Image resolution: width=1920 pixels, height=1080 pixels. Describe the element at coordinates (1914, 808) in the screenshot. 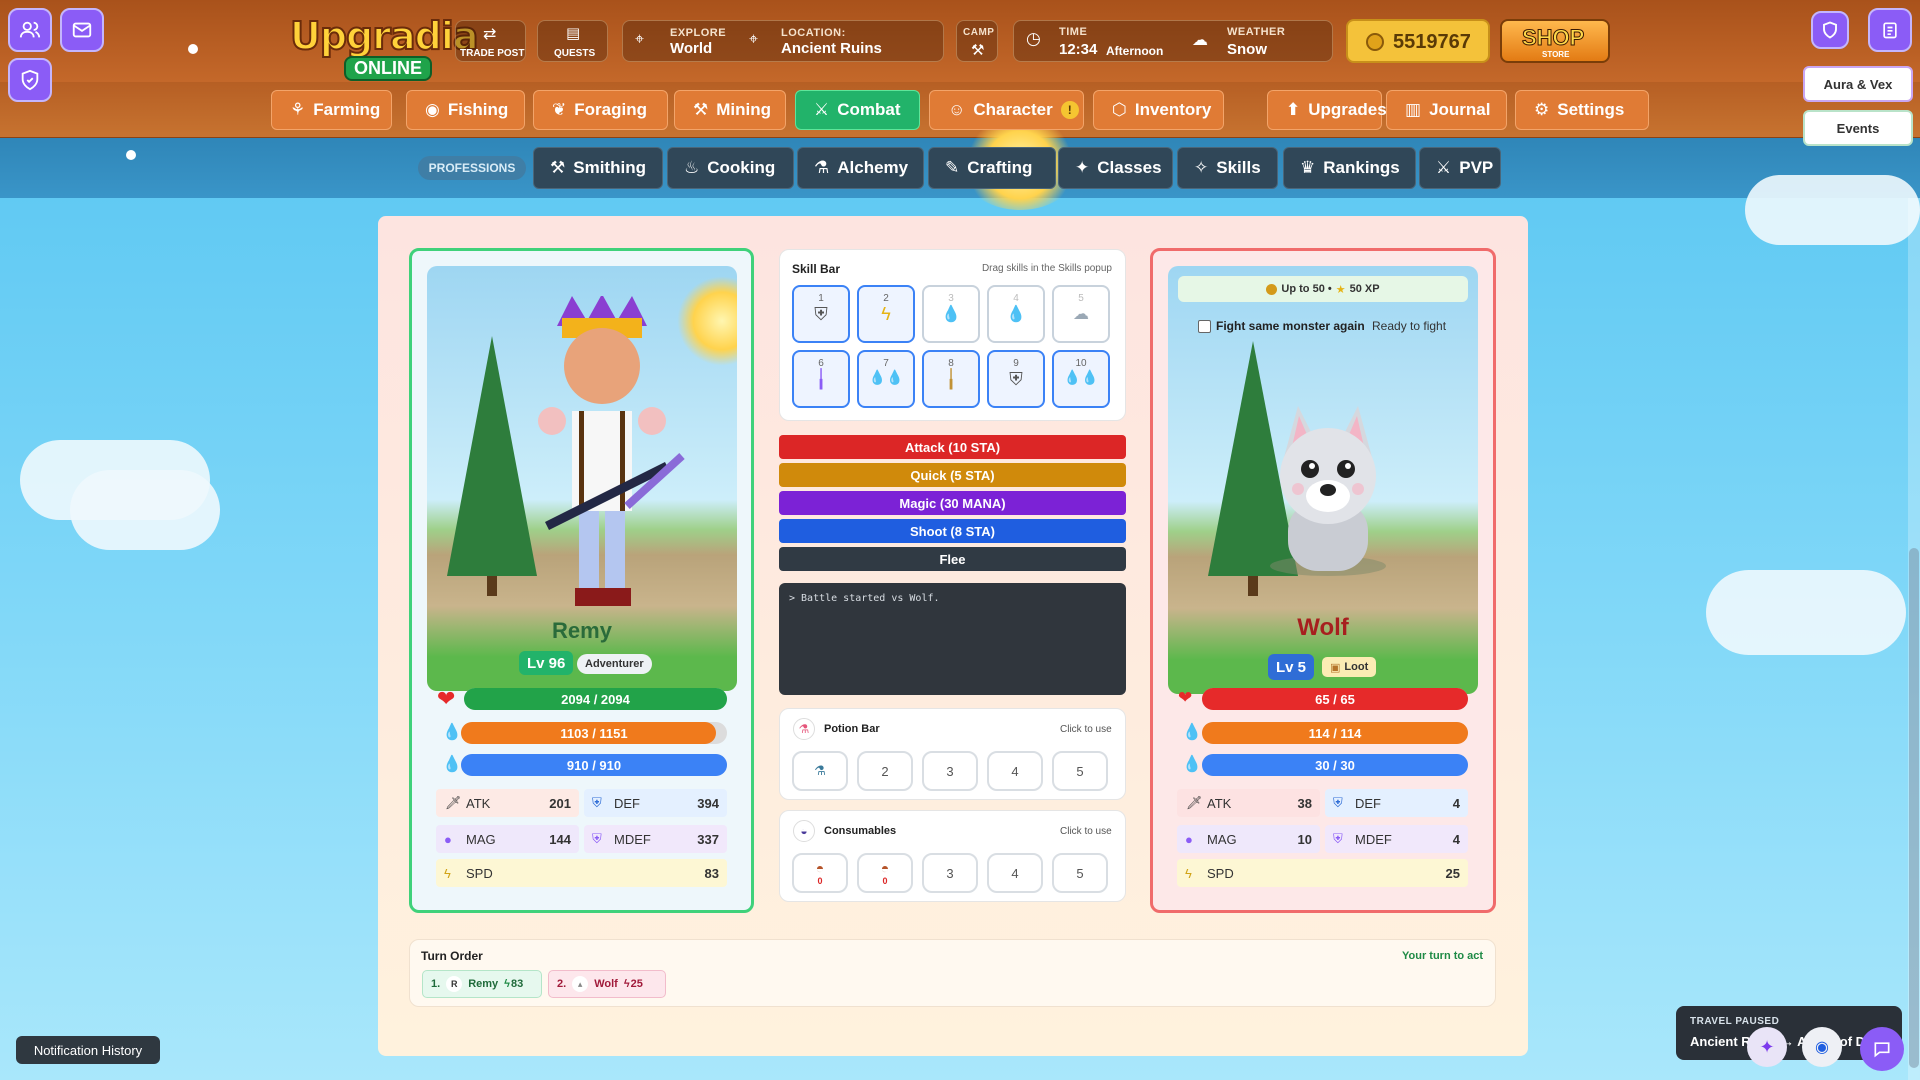

I see `scrollbar-thumb` at that location.